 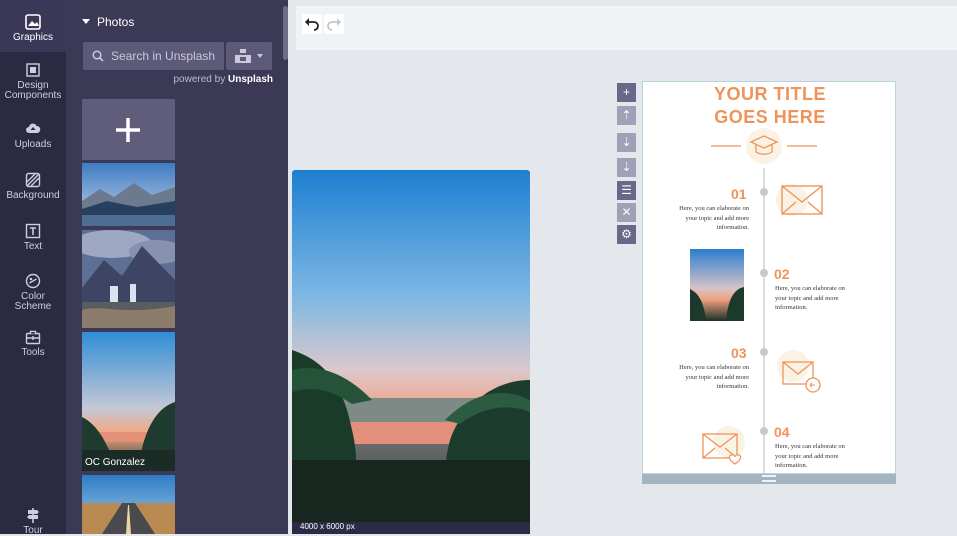 I want to click on cloud-upload-icon, so click(x=33, y=128).